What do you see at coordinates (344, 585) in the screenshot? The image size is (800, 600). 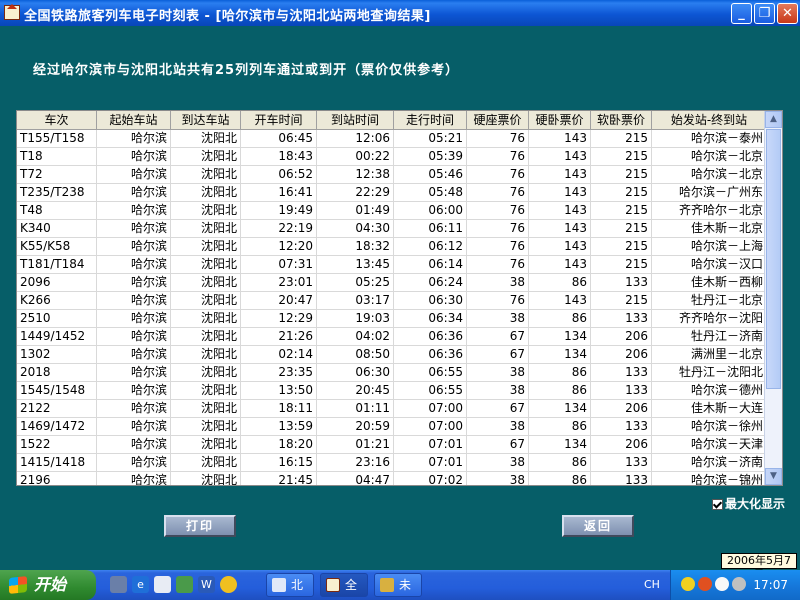 I see `taskbar-task-2: 全` at bounding box center [344, 585].